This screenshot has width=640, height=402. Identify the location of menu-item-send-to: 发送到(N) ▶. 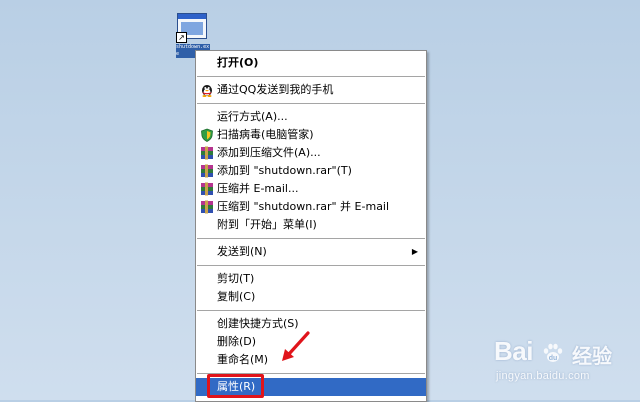
(311, 252).